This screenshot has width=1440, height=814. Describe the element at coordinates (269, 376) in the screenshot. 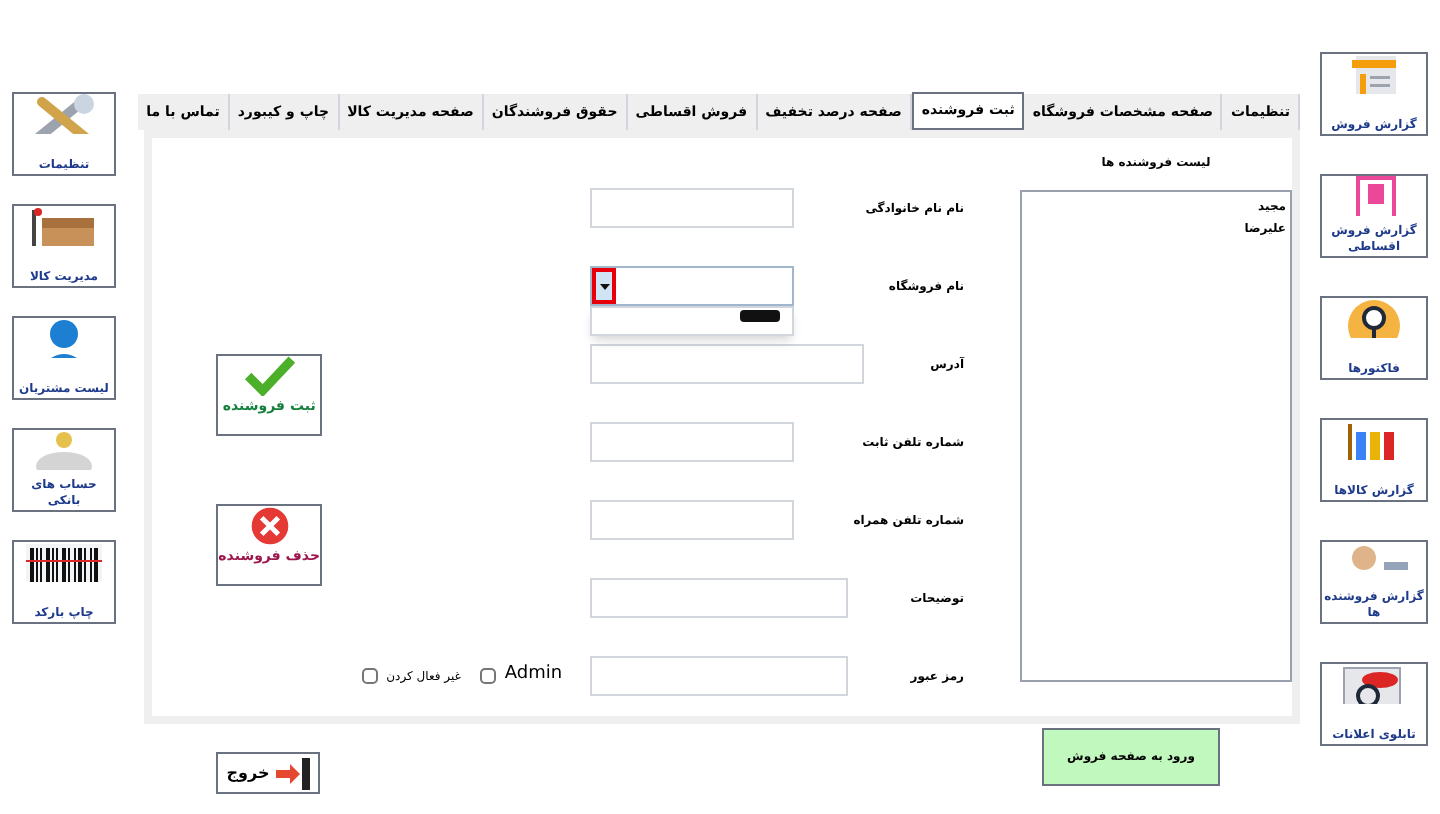

I see `check-icon` at that location.